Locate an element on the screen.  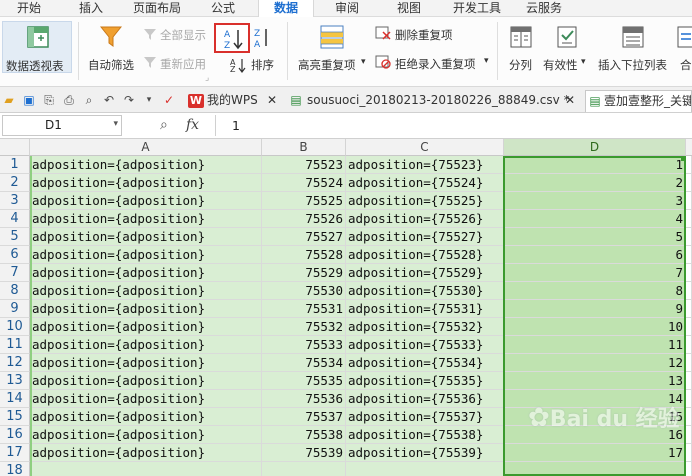
cell-b: 75533 is located at coordinates (304, 345).